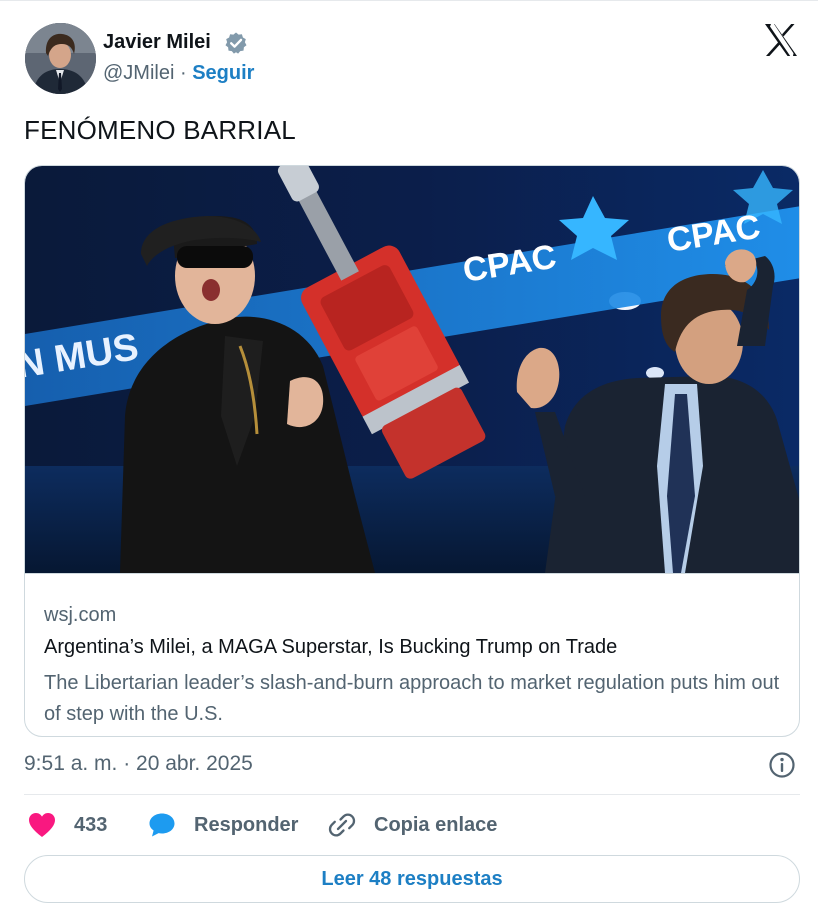  Describe the element at coordinates (412, 794) in the screenshot. I see `divider` at that location.